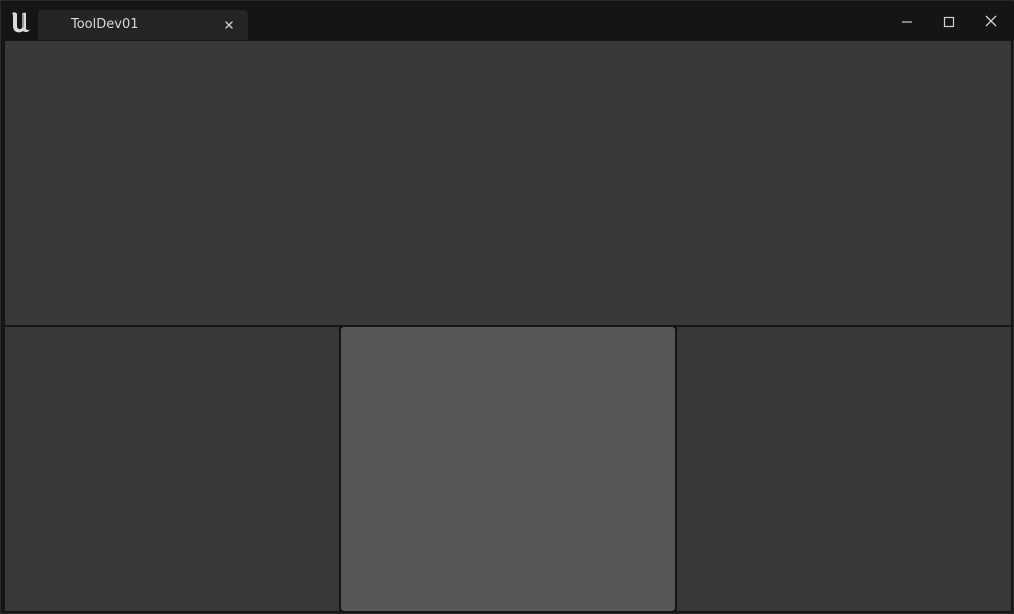 This screenshot has height=614, width=1014. I want to click on close-window-button, so click(991, 22).